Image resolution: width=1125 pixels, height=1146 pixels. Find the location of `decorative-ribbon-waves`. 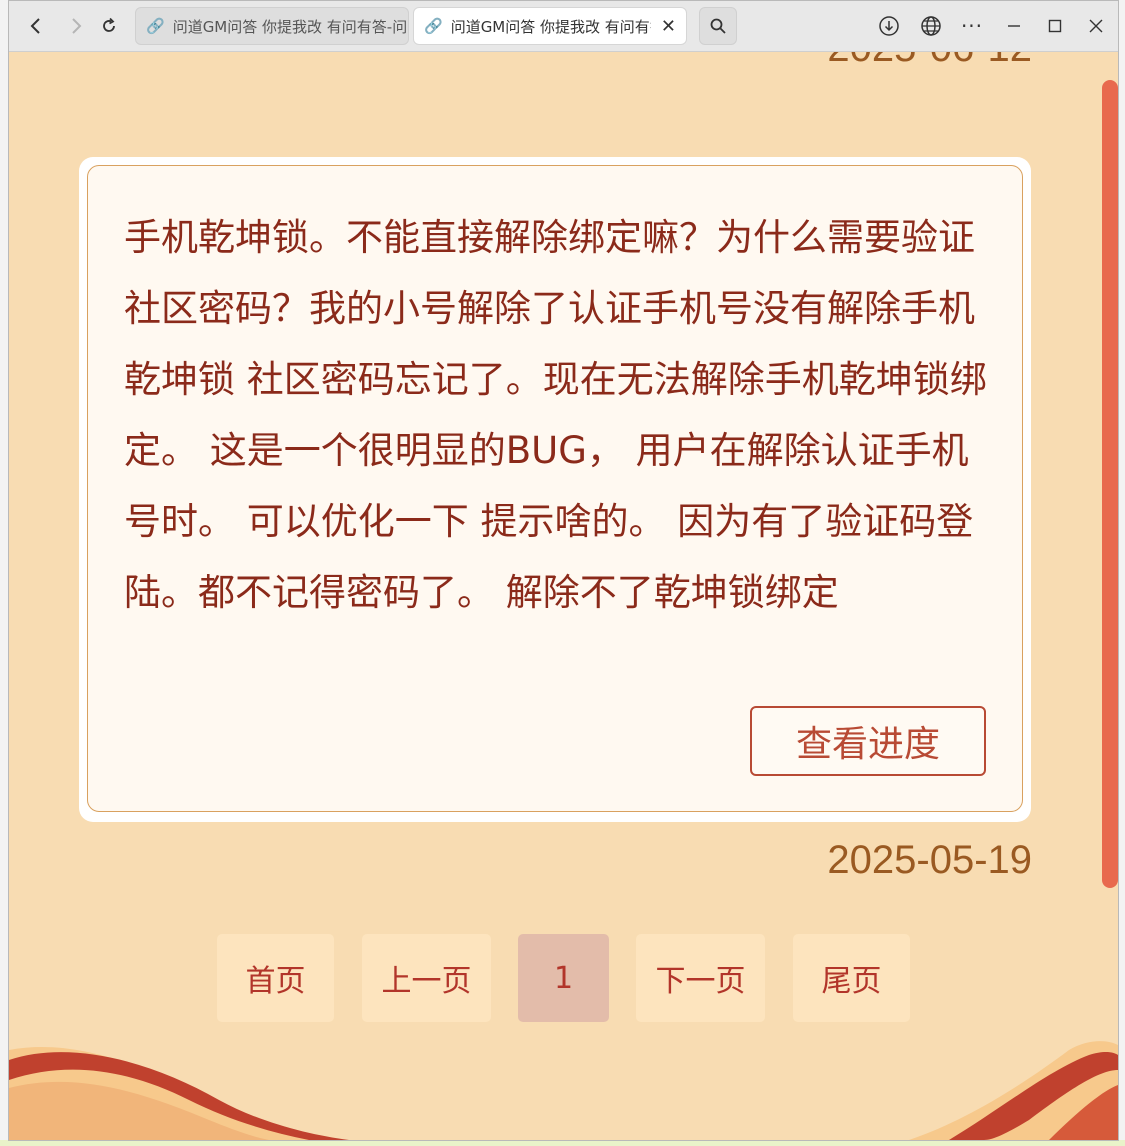

decorative-ribbon-waves is located at coordinates (563, 1090).